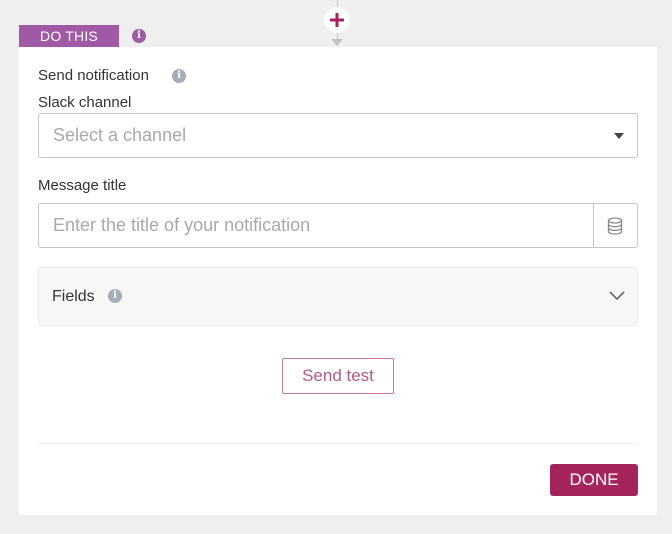 The height and width of the screenshot is (534, 672). What do you see at coordinates (73, 296) in the screenshot?
I see `fields-label: Fields` at bounding box center [73, 296].